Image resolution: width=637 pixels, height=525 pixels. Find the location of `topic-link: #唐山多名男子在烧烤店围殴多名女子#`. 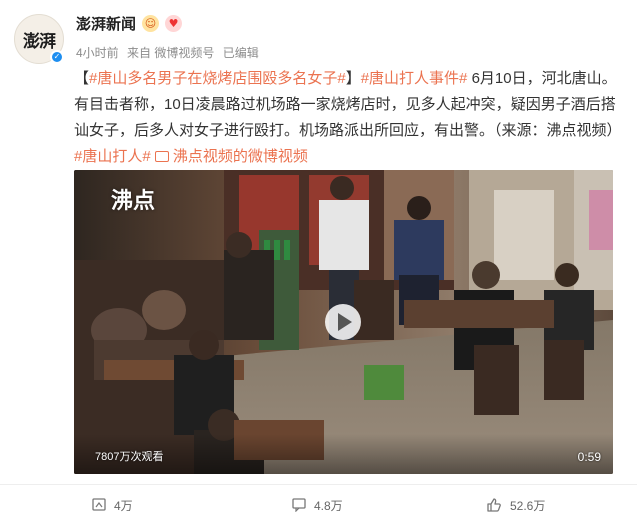

topic-link: #唐山多名男子在烧烤店围殴多名女子# is located at coordinates (217, 78).